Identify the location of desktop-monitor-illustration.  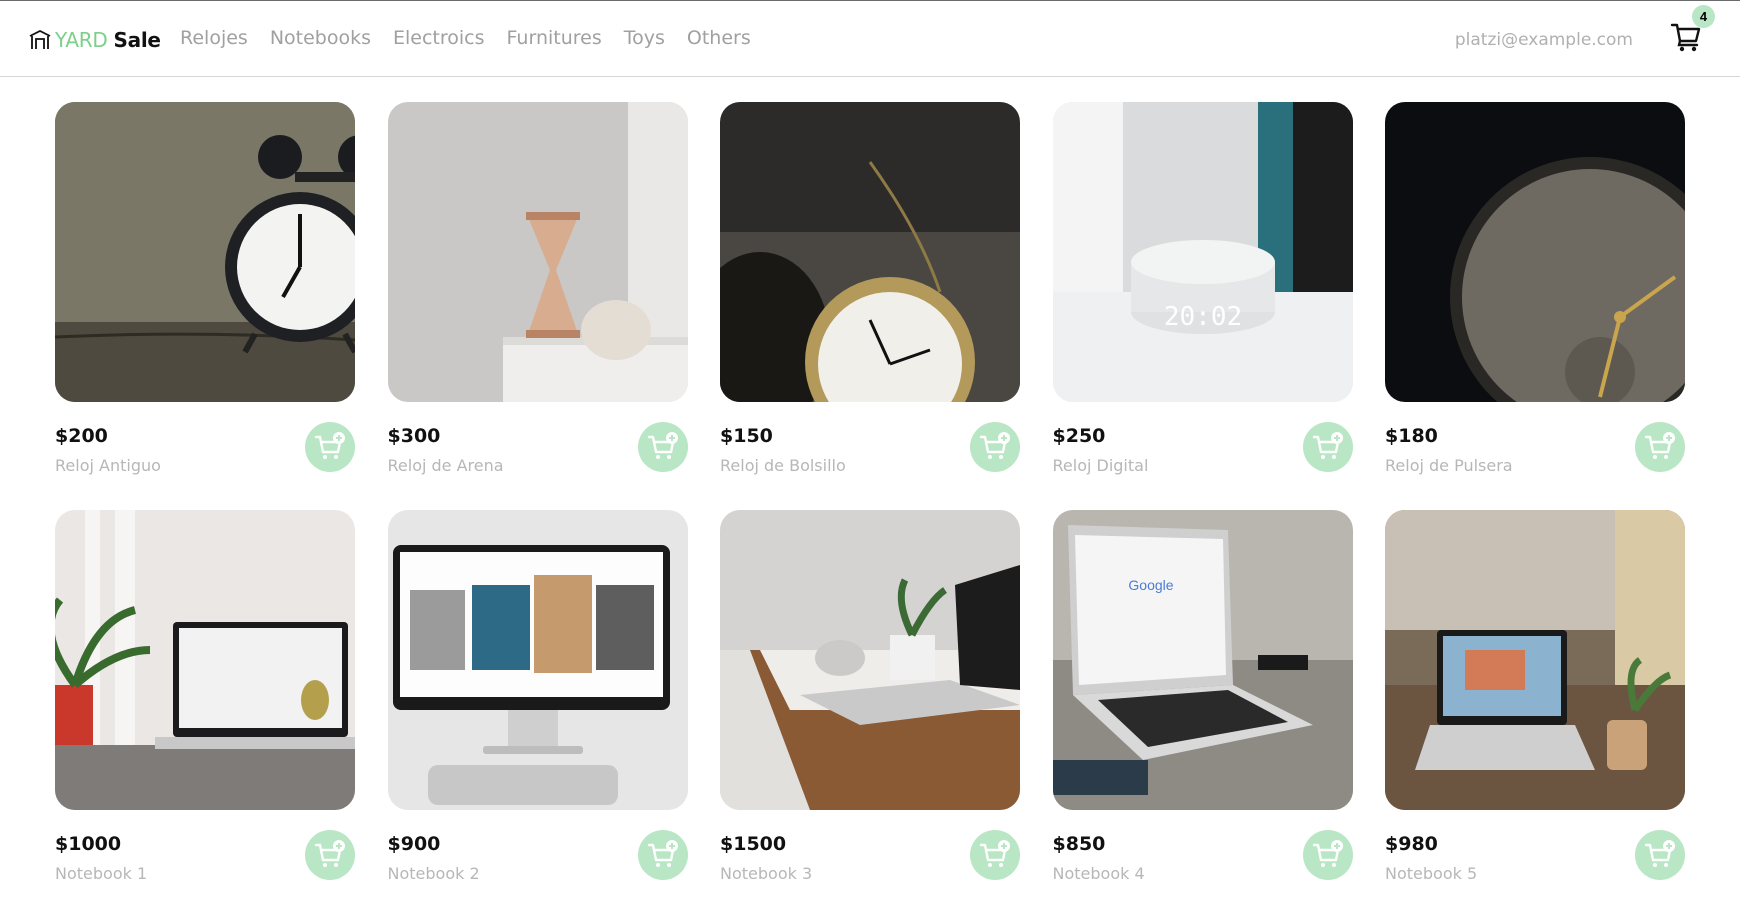
(537, 660).